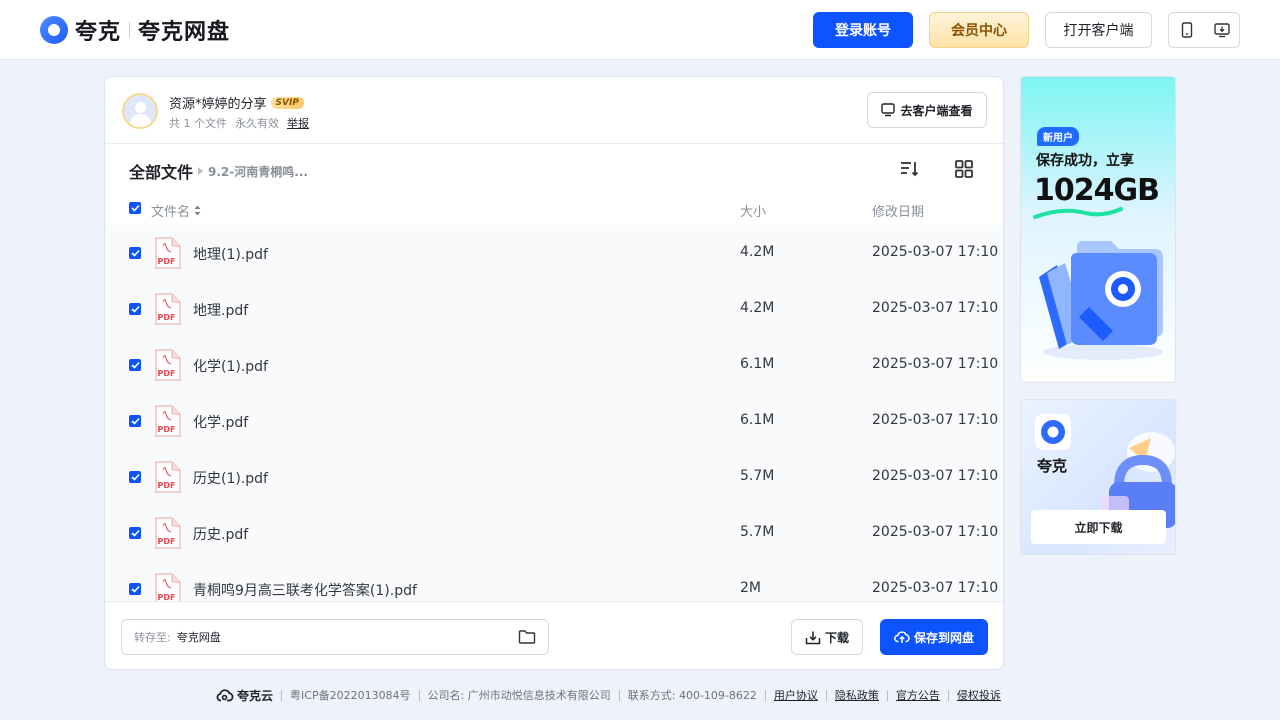  I want to click on grid-view-icon, so click(964, 169).